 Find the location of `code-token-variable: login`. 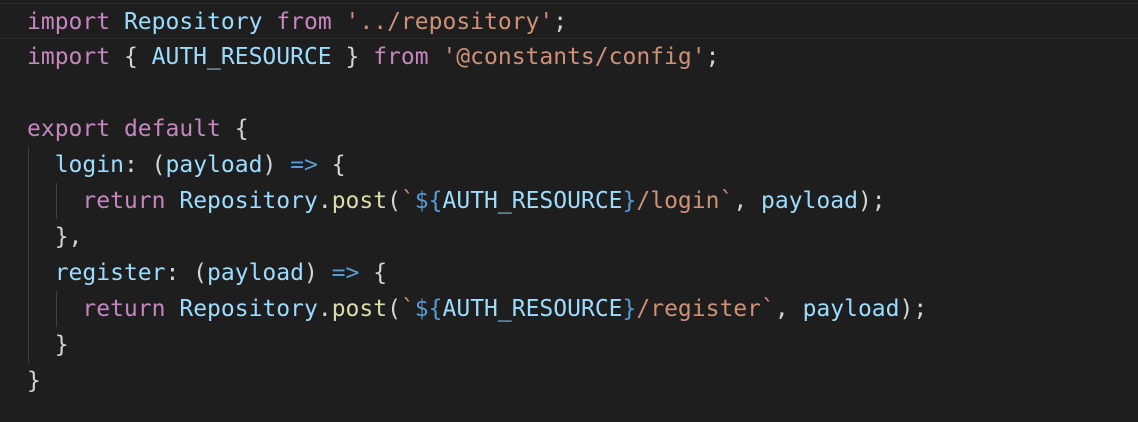

code-token-variable: login is located at coordinates (89, 165).